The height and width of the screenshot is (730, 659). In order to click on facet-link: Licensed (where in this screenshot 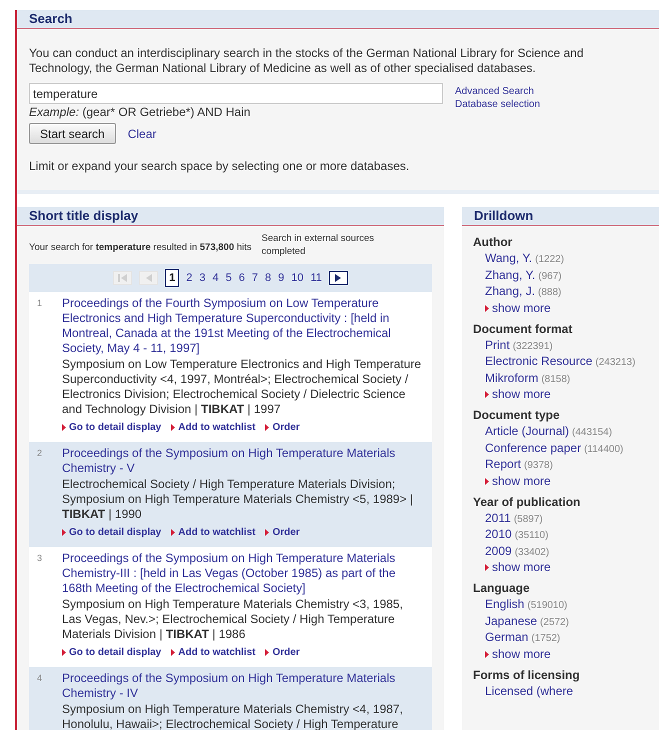, I will do `click(529, 690)`.